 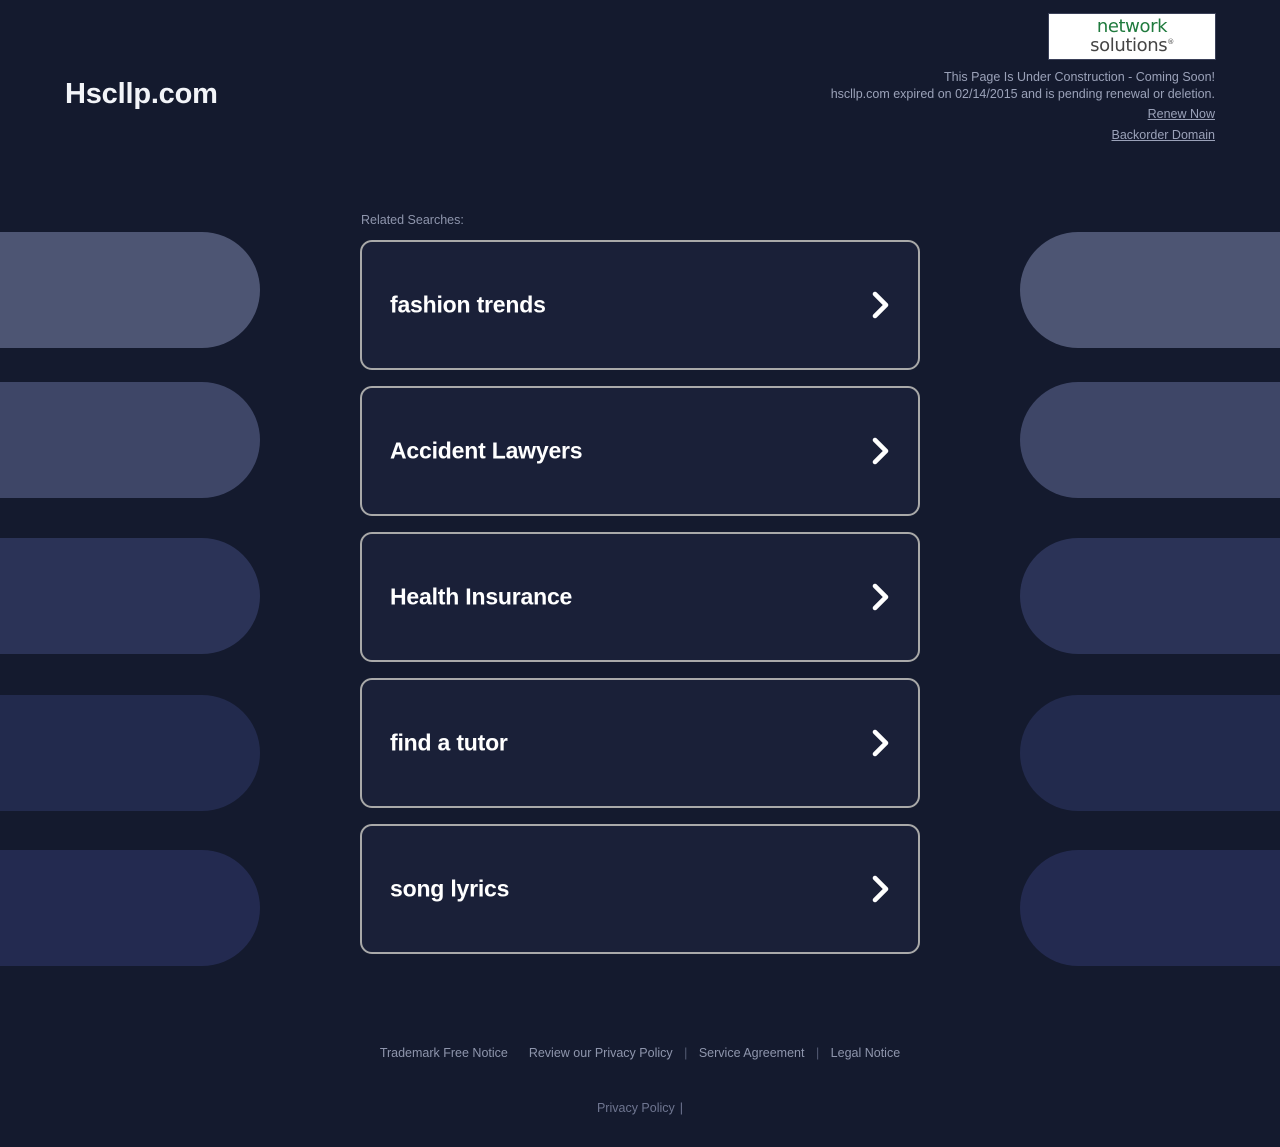 What do you see at coordinates (601, 1053) in the screenshot?
I see `review-privacy-policy-link: Review our Privacy Policy` at bounding box center [601, 1053].